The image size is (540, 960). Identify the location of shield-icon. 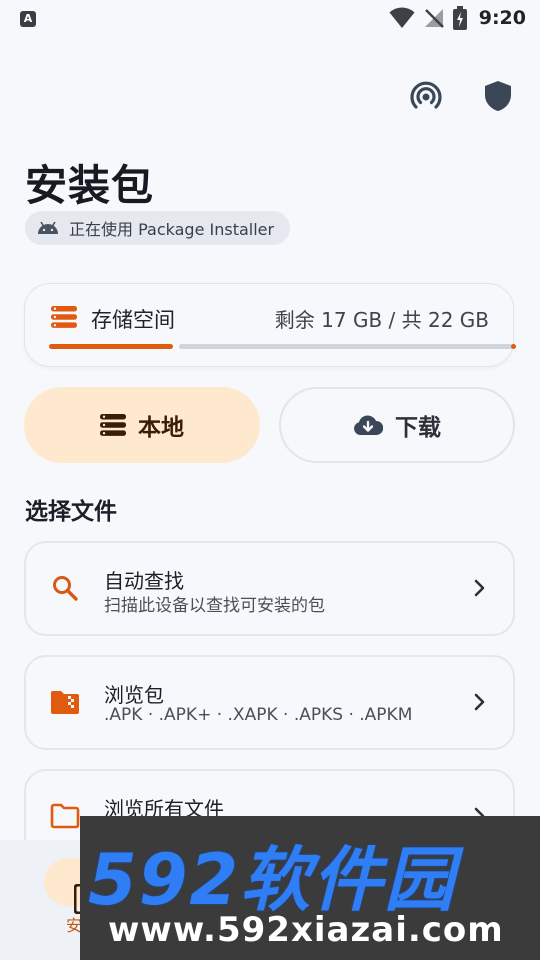
(498, 96).